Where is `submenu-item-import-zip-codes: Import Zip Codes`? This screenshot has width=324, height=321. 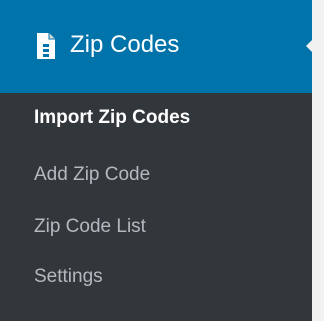
submenu-item-import-zip-codes: Import Zip Codes is located at coordinates (112, 118).